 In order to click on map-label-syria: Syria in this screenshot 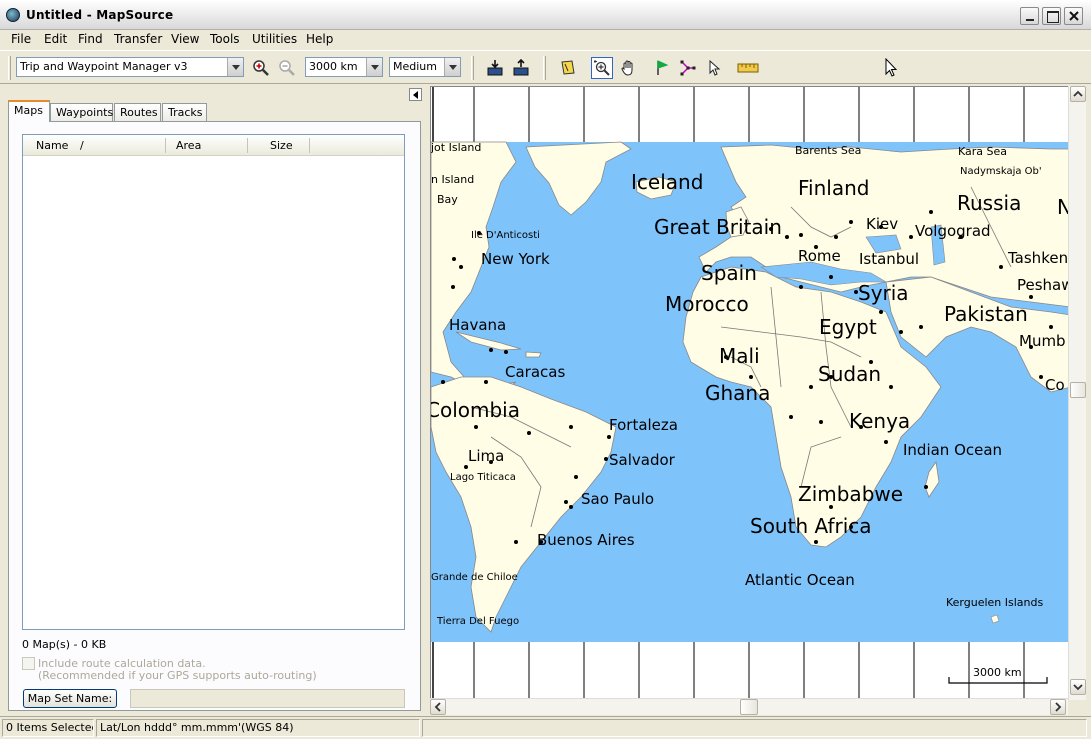, I will do `click(883, 293)`.